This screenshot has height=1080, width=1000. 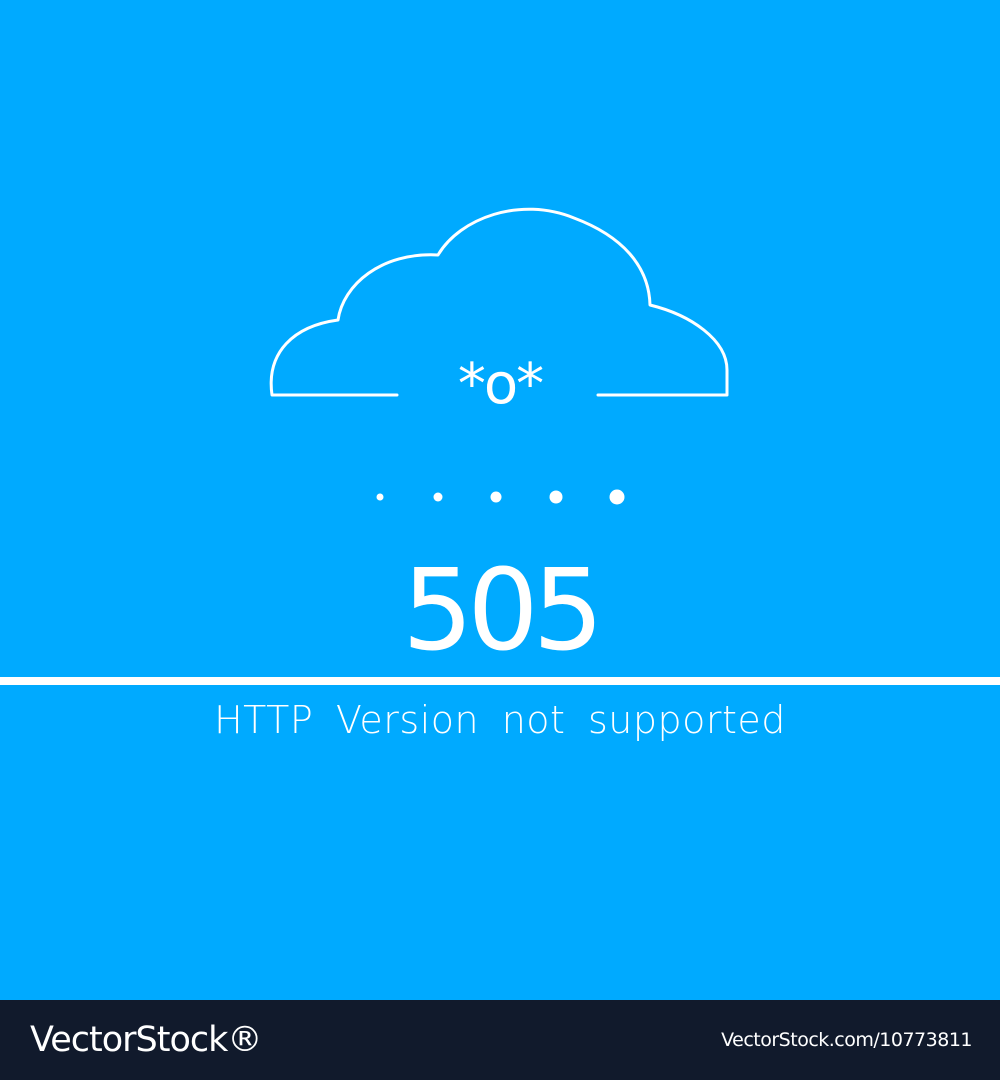 I want to click on image-reference: VectorStock.com/10773811, so click(x=846, y=1040).